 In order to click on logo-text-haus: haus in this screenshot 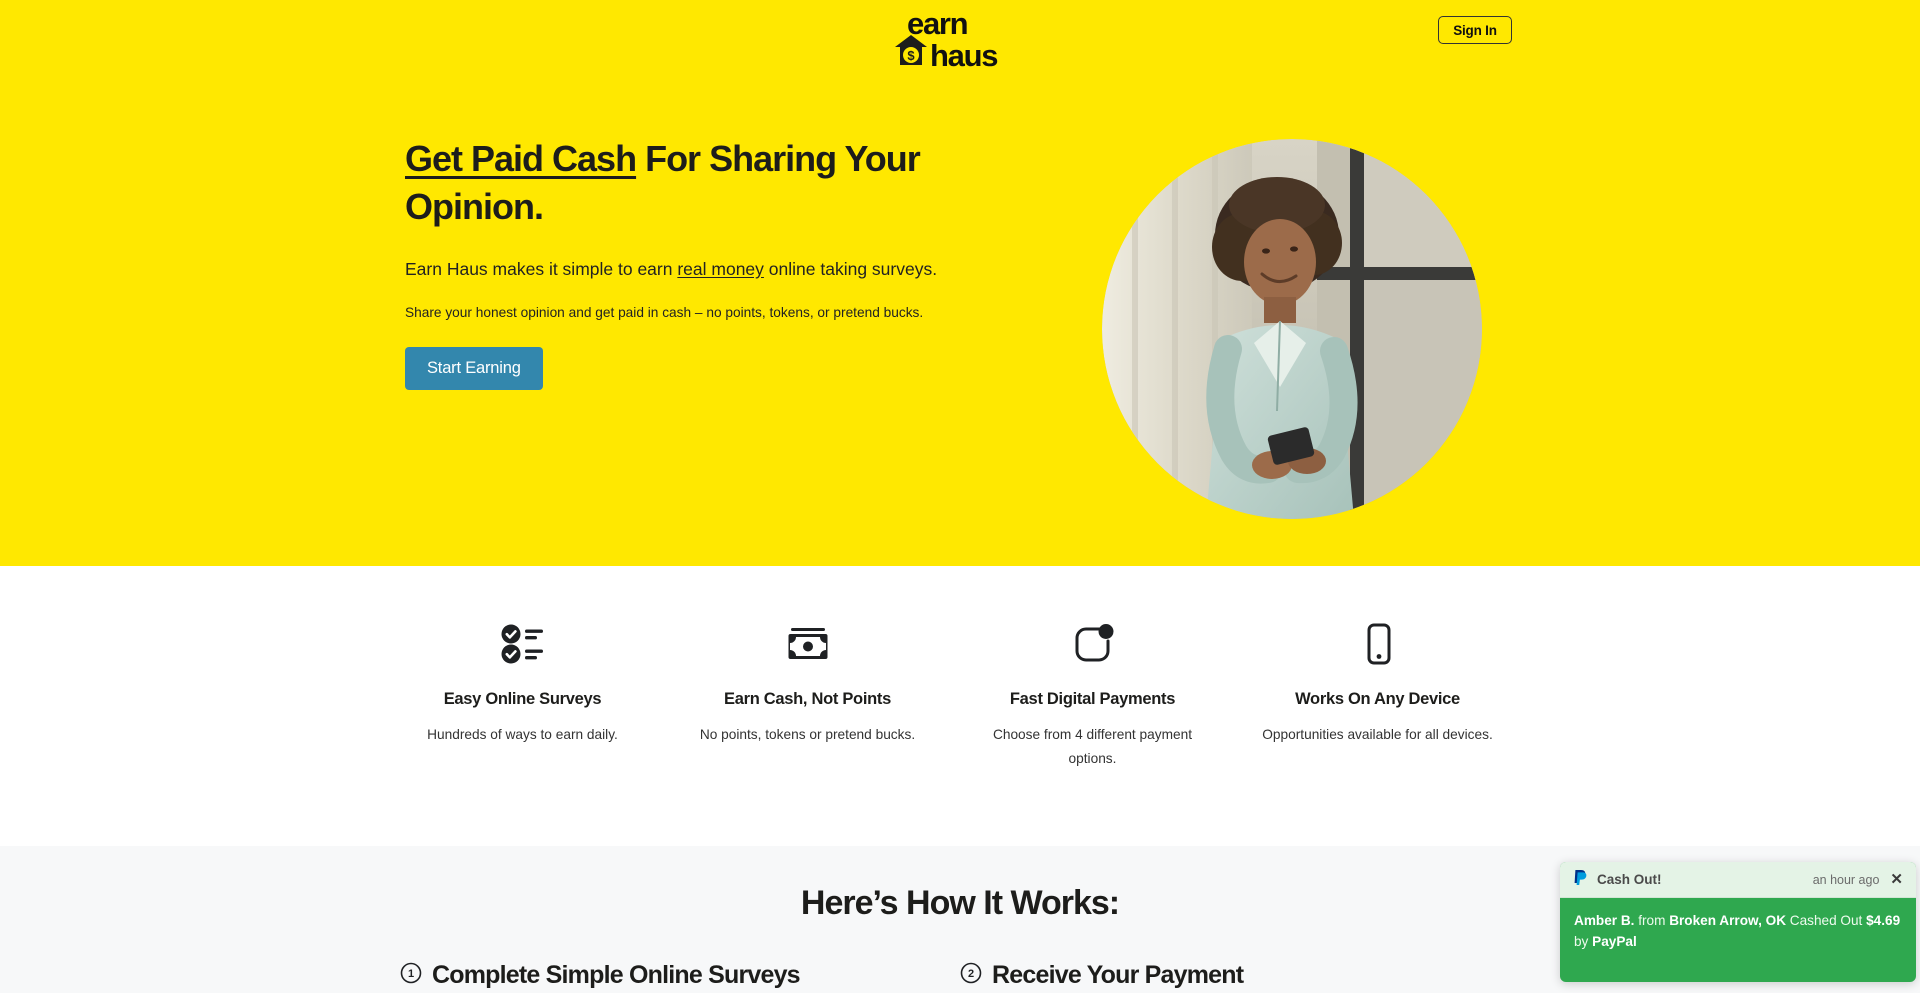, I will do `click(964, 55)`.